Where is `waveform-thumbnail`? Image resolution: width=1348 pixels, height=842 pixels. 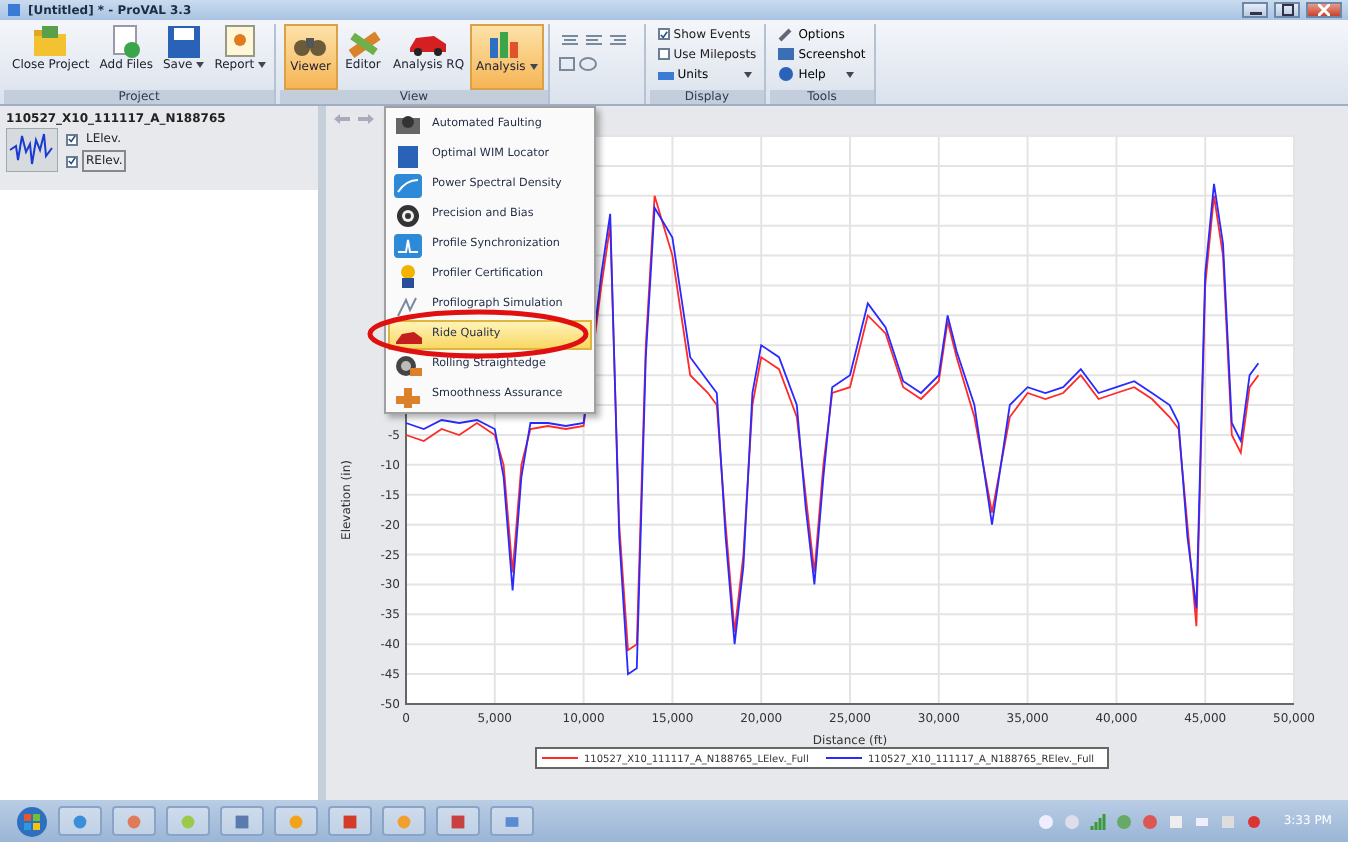
waveform-thumbnail is located at coordinates (32, 150).